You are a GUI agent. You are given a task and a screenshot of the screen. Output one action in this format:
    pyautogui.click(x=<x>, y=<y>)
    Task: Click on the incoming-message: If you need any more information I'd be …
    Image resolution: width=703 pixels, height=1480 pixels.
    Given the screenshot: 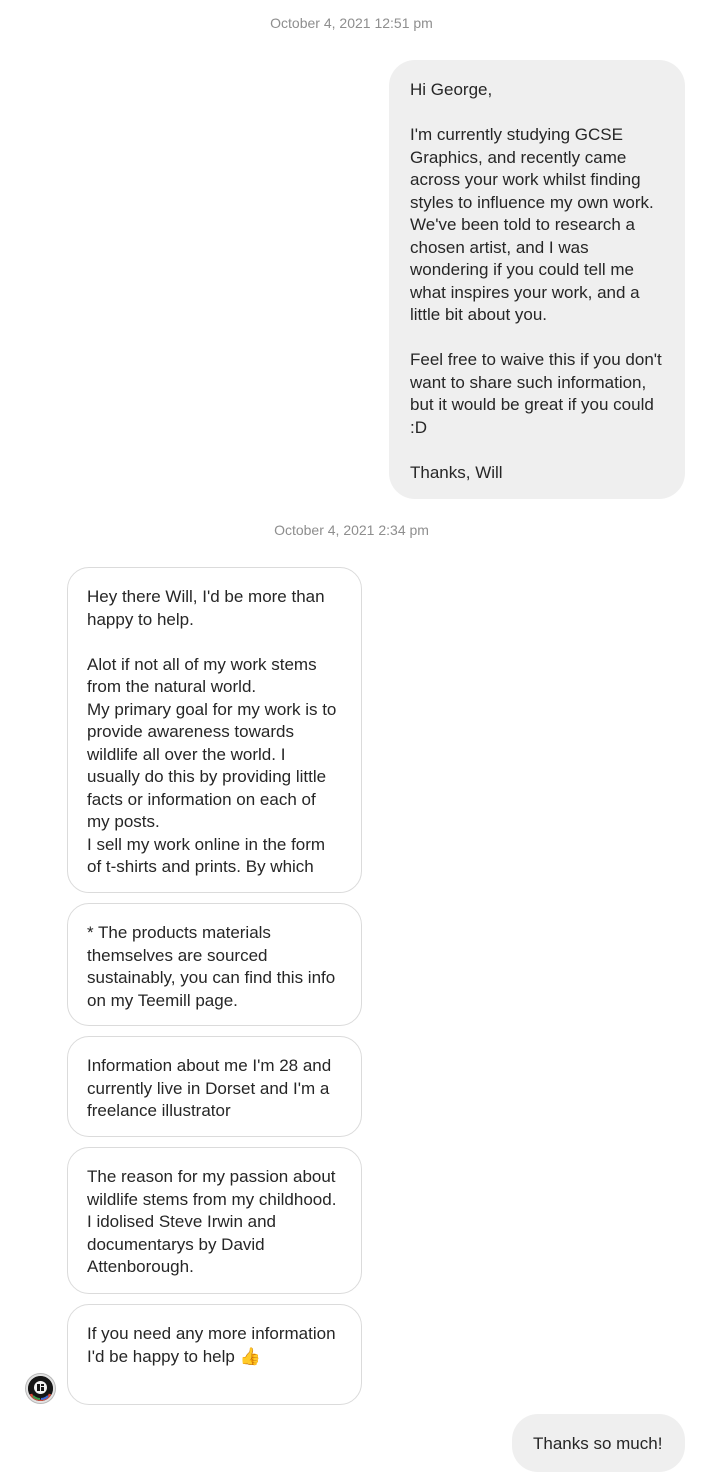 What is the action you would take?
    pyautogui.click(x=214, y=1354)
    